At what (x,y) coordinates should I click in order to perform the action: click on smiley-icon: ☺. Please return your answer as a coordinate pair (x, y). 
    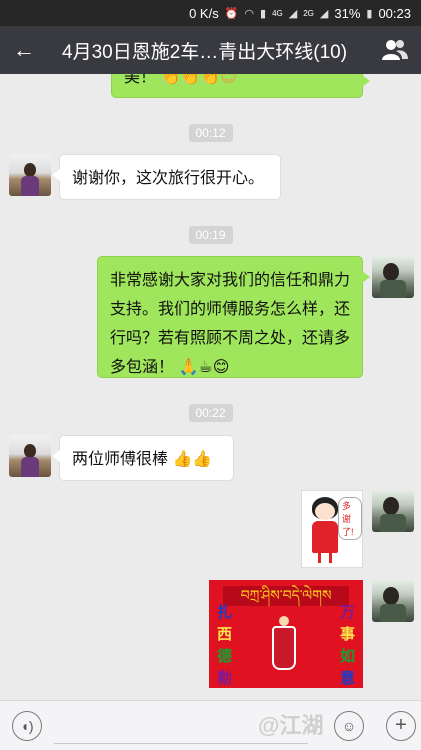
    Looking at the image, I should click on (349, 725).